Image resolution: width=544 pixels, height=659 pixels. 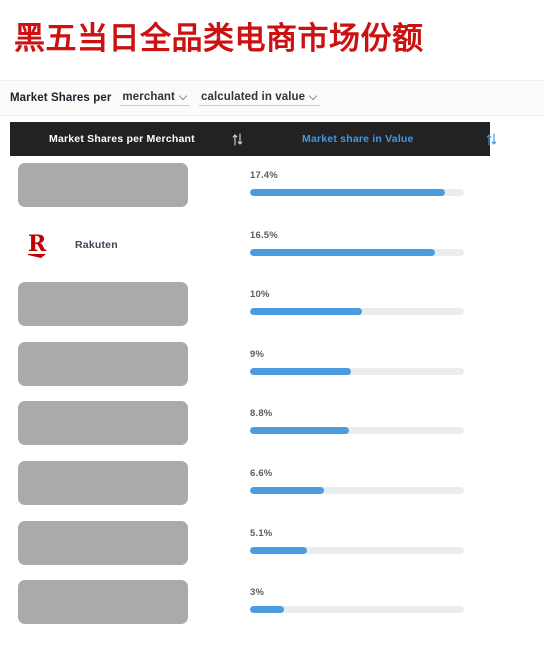 What do you see at coordinates (261, 473) in the screenshot?
I see `market-share-label: 6.6%` at bounding box center [261, 473].